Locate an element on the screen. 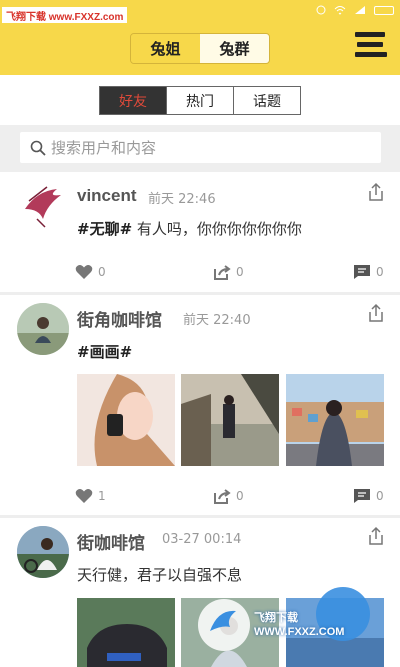 The width and height of the screenshot is (400, 667). tab-tuqun: 兔群 is located at coordinates (234, 48).